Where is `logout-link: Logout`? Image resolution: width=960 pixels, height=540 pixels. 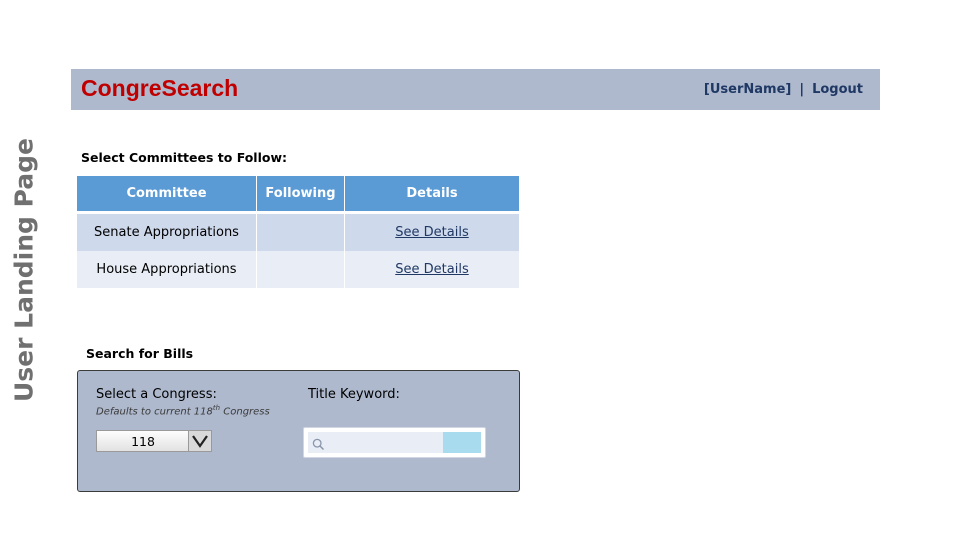 logout-link: Logout is located at coordinates (837, 89).